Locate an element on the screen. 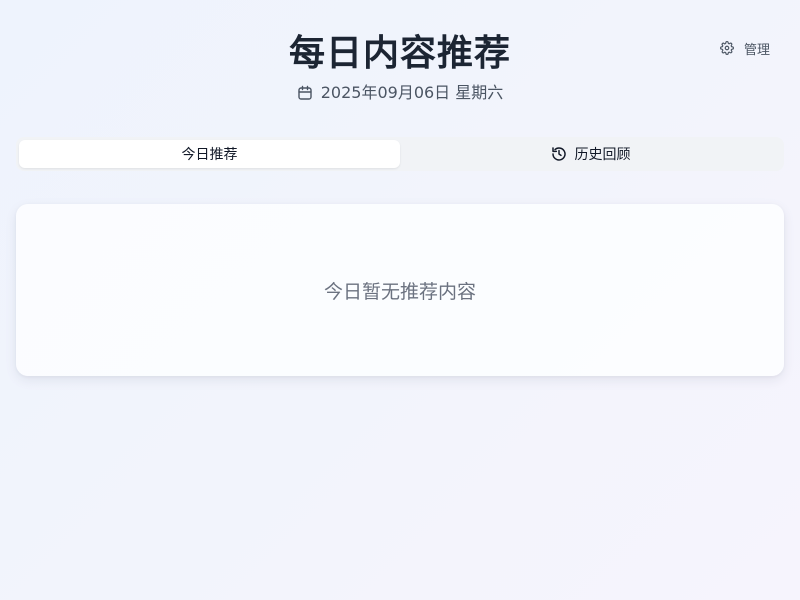 The image size is (800, 600). manage-button: 管理 is located at coordinates (745, 48).